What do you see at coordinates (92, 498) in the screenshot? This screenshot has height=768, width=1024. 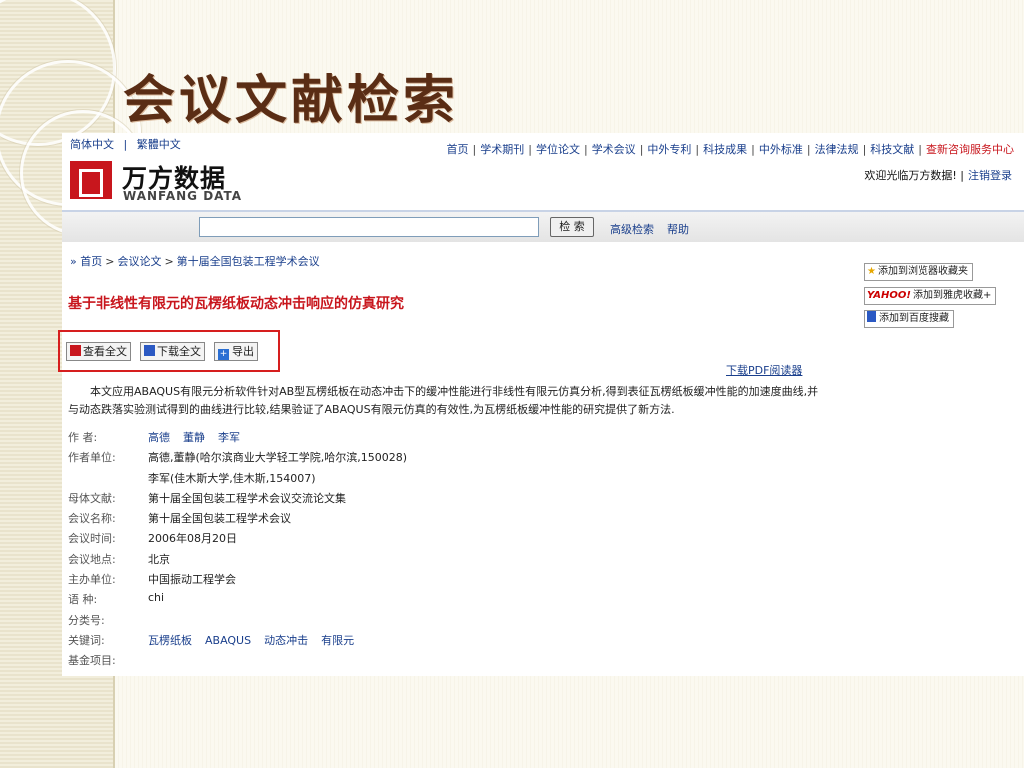 I see `meta-label: 母体文献:` at bounding box center [92, 498].